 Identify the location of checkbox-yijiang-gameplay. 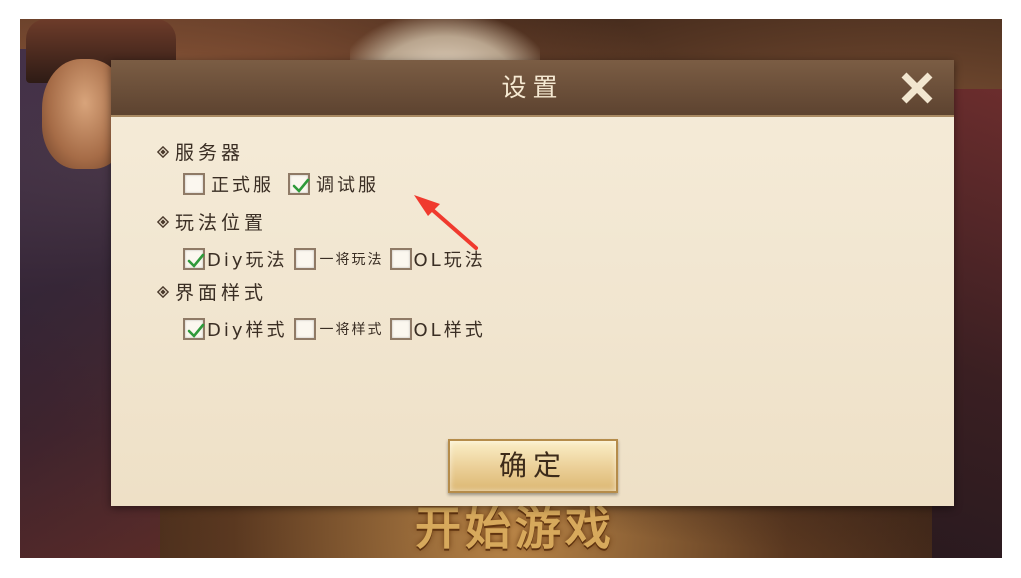
(304, 259).